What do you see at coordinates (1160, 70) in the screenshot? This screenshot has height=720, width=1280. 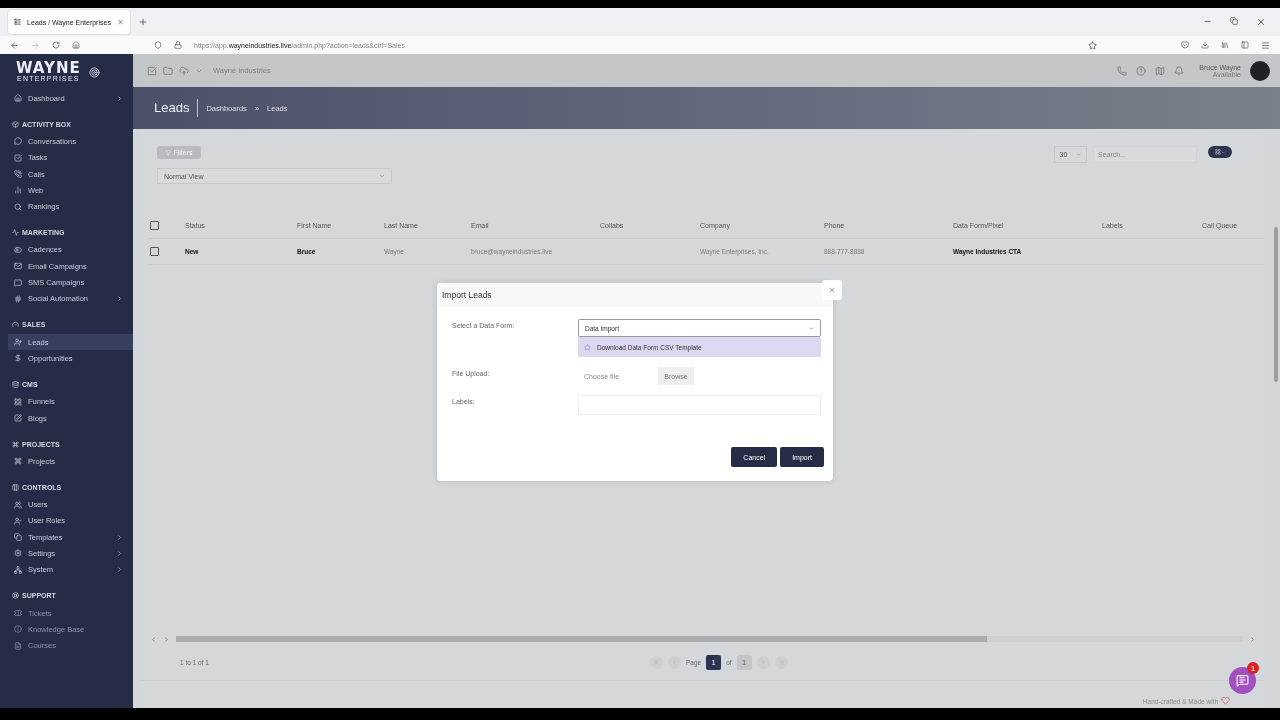 I see `map-icon` at bounding box center [1160, 70].